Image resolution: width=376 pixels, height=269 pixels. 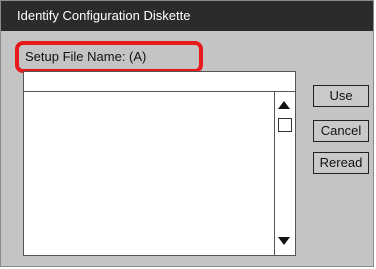 I want to click on use-button: Use, so click(x=341, y=96).